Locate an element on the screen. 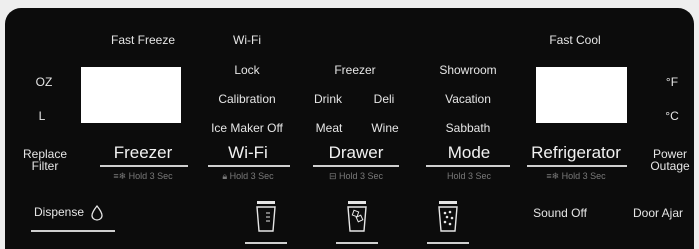  drawer-button: Drawer is located at coordinates (356, 153).